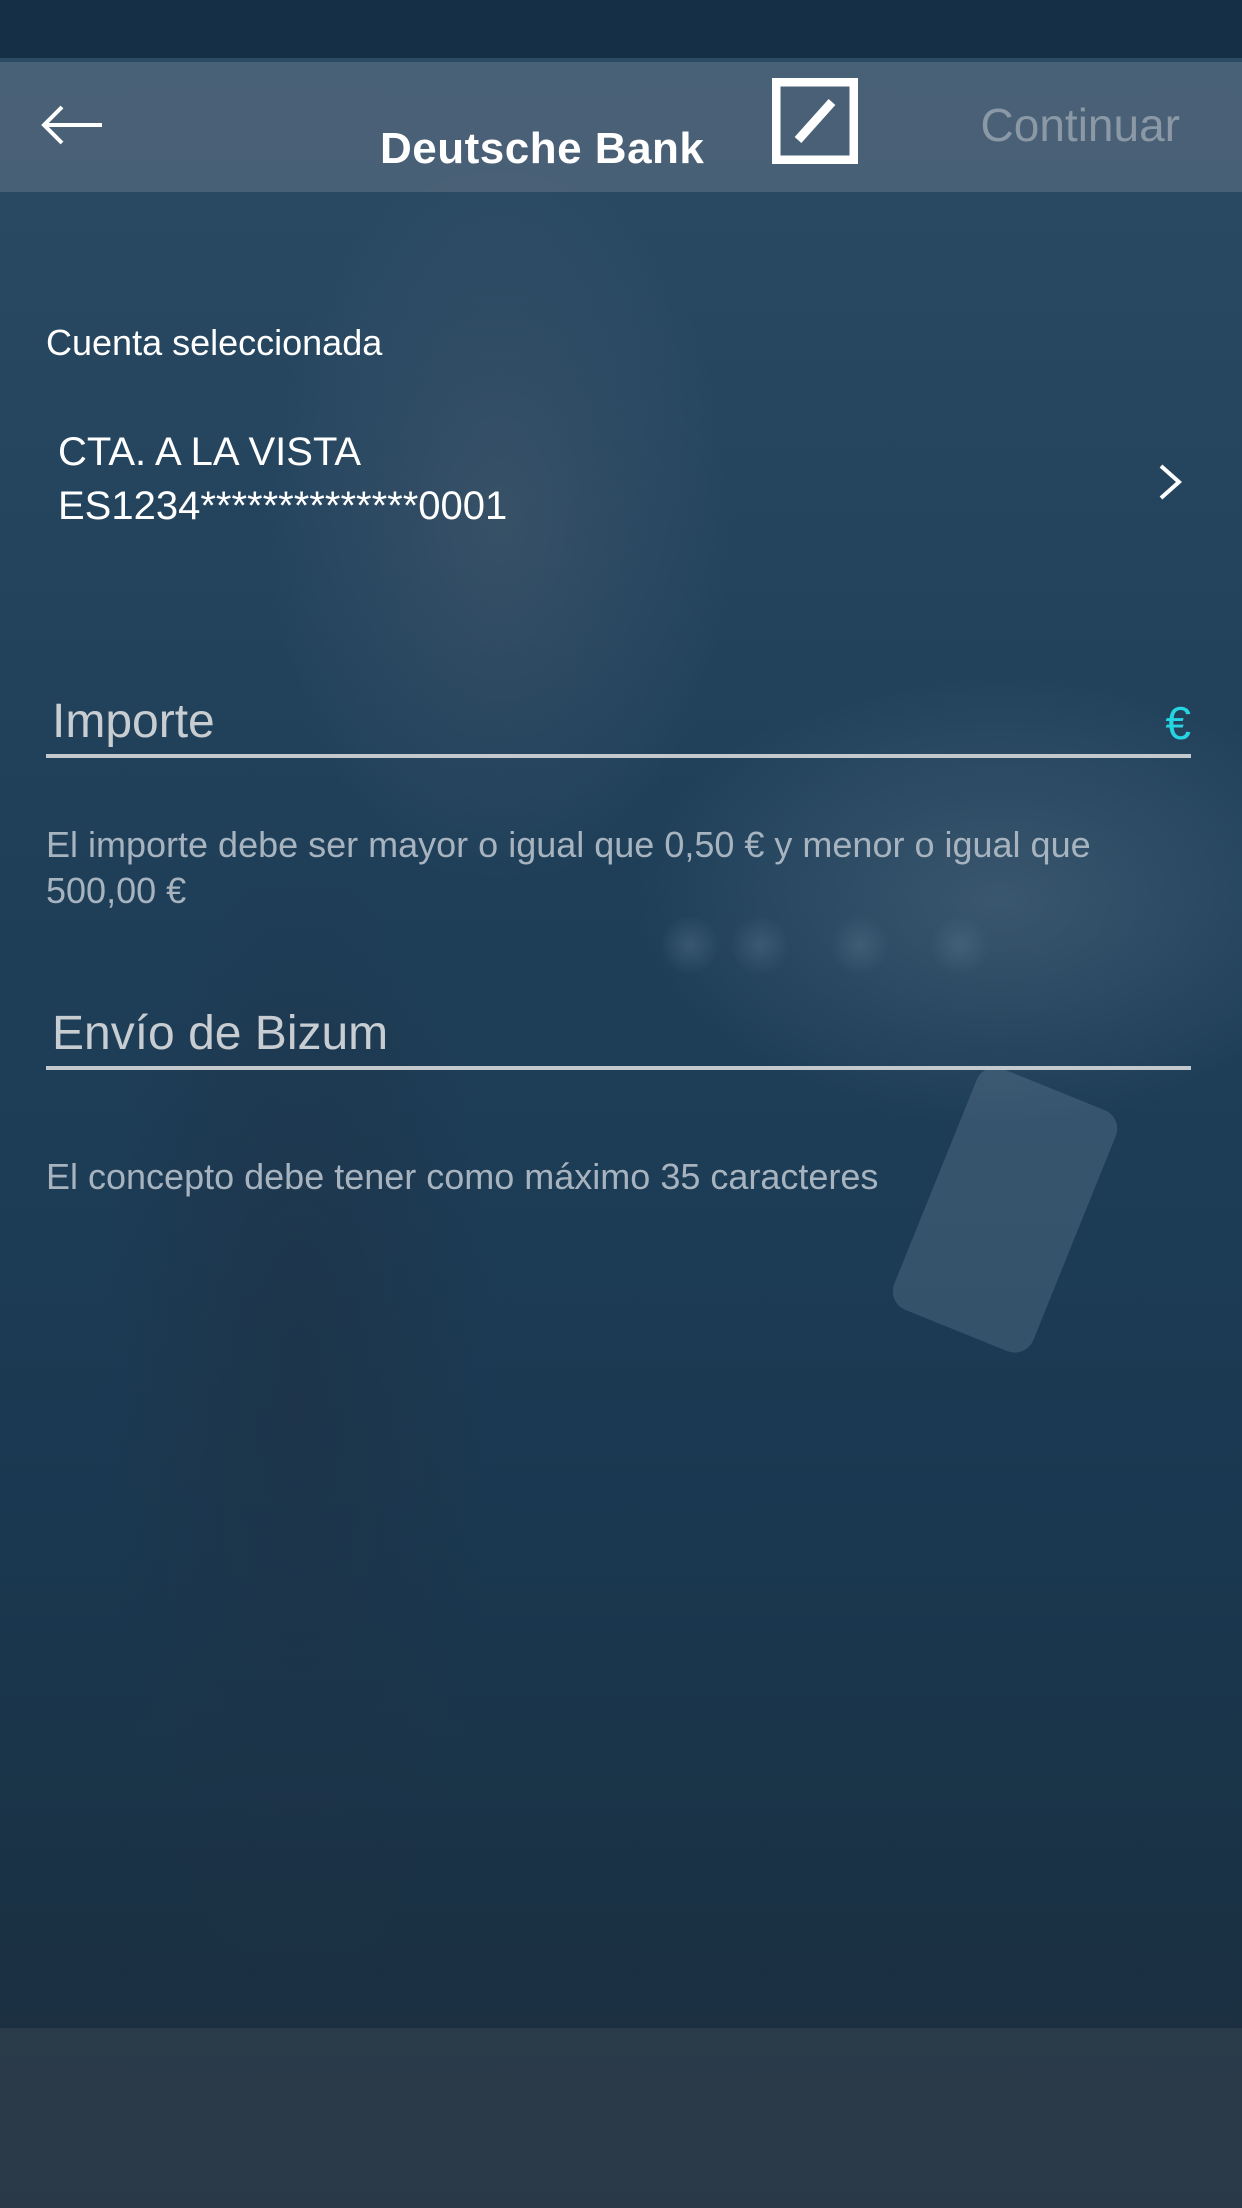 Image resolution: width=1242 pixels, height=2208 pixels. I want to click on amount-placeholder: Importe, so click(133, 721).